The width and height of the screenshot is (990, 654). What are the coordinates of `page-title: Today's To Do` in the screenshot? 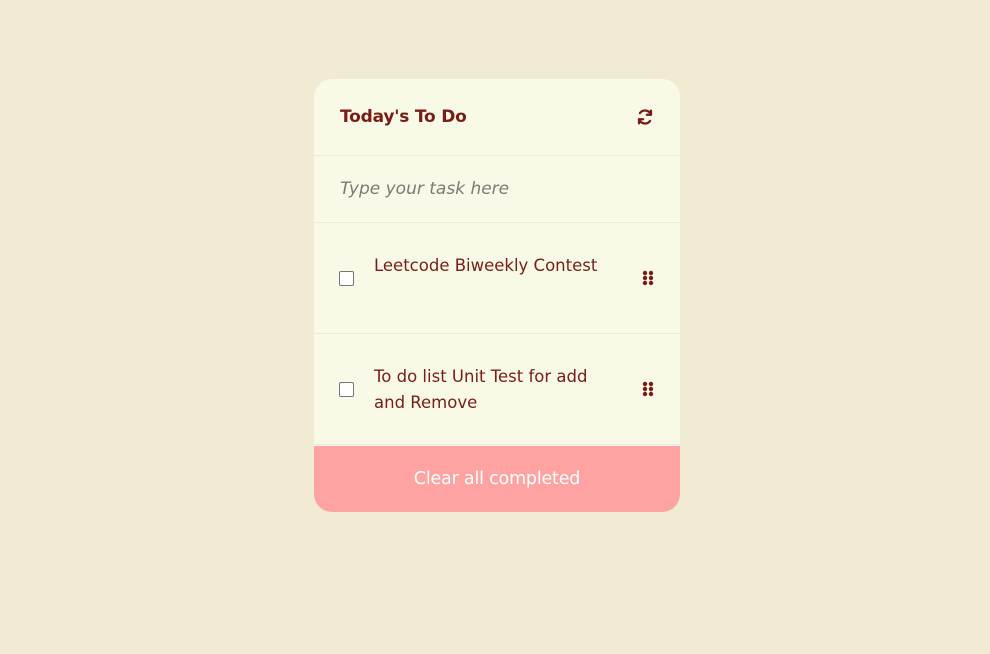 It's located at (403, 117).